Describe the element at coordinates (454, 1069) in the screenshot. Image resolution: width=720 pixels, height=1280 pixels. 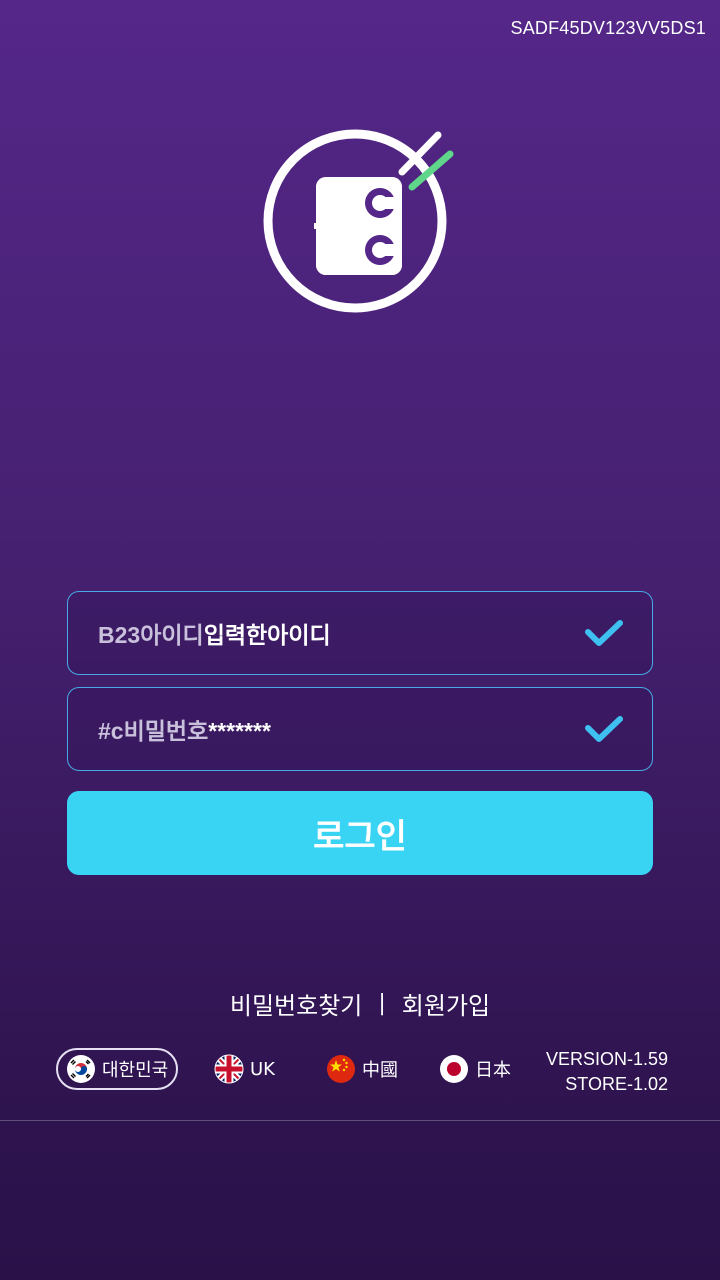
I see `japan-flag-icon` at that location.